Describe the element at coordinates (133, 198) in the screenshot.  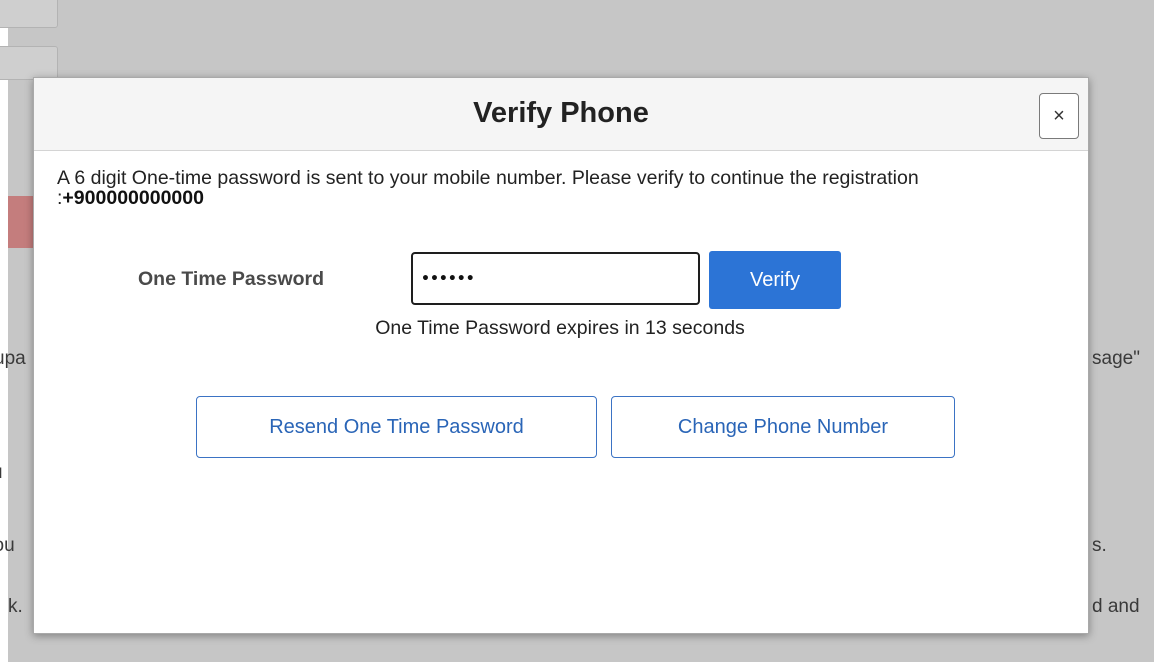
I see `phone-number: +900000000000` at that location.